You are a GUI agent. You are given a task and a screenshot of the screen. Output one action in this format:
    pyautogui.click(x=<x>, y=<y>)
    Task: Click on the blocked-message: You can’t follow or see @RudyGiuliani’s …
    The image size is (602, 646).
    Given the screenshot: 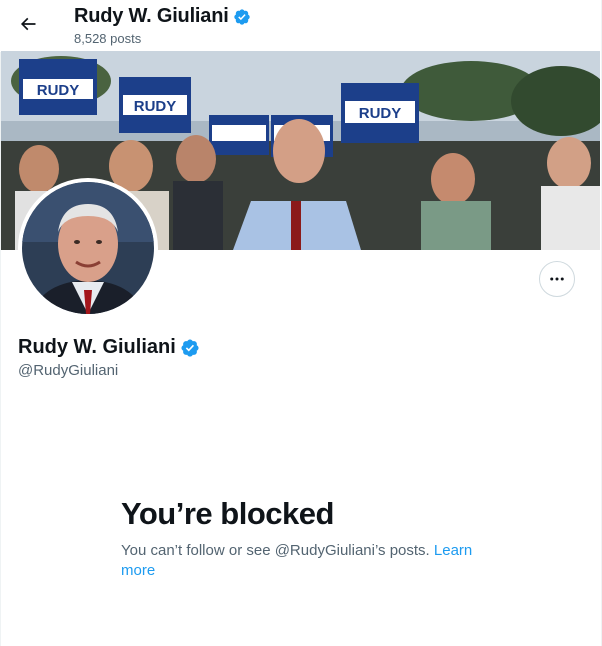 What is the action you would take?
    pyautogui.click(x=306, y=561)
    